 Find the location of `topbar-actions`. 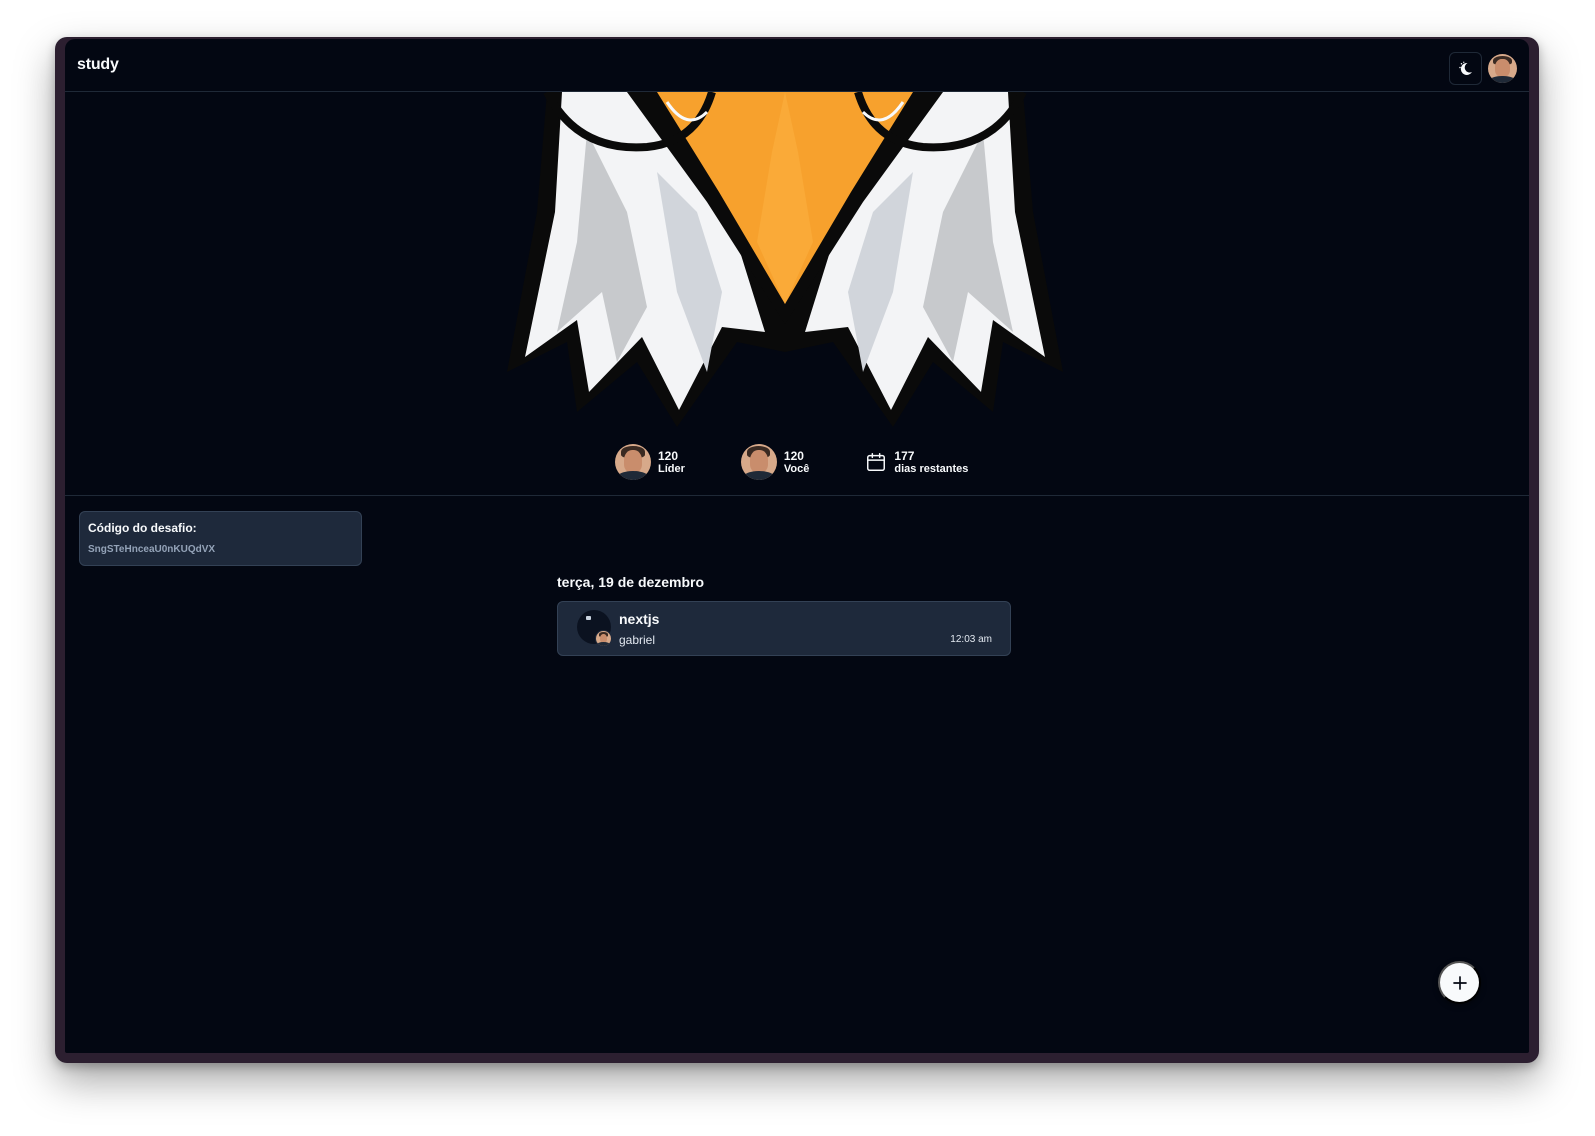

topbar-actions is located at coordinates (1483, 68).